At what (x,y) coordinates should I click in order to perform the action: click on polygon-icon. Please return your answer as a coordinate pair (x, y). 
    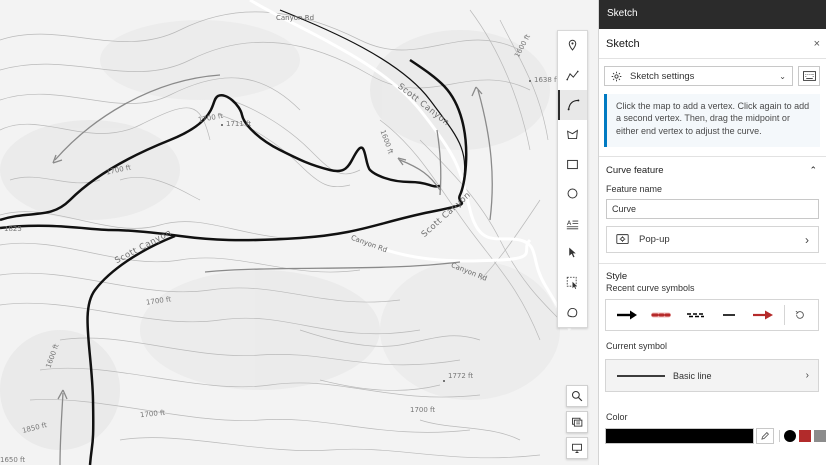
    Looking at the image, I should click on (572, 134).